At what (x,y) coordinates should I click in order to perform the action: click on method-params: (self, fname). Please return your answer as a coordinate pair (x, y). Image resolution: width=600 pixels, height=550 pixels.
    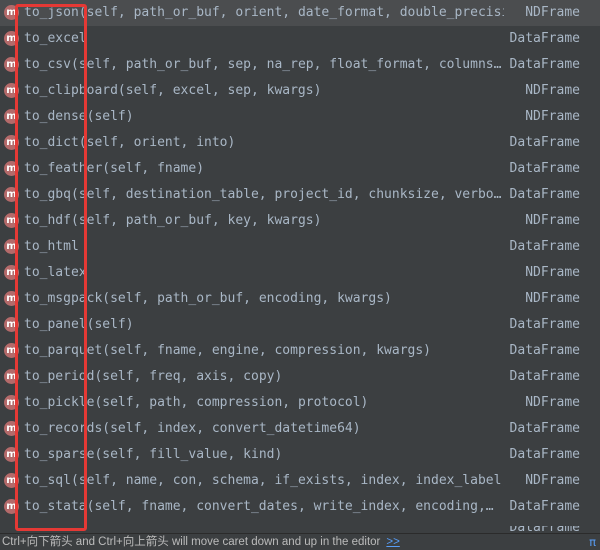
    Looking at the image, I should click on (153, 168).